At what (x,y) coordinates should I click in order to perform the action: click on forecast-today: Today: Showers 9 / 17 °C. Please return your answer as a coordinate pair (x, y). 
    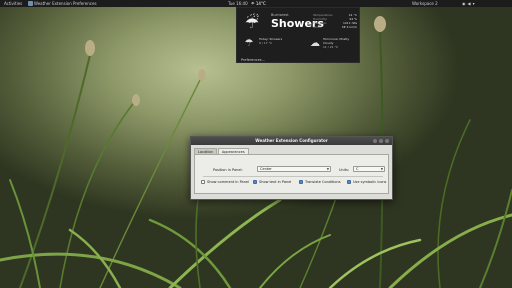
    Looking at the image, I should click on (271, 41).